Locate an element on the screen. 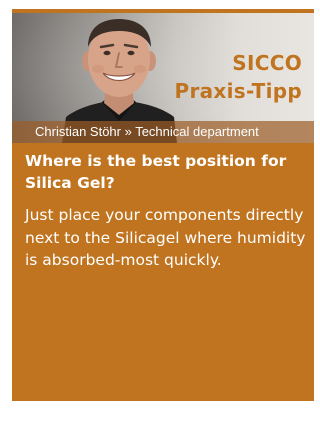 The image size is (320, 427). caption-bar: Christian Stöhr » Technical department is located at coordinates (163, 132).